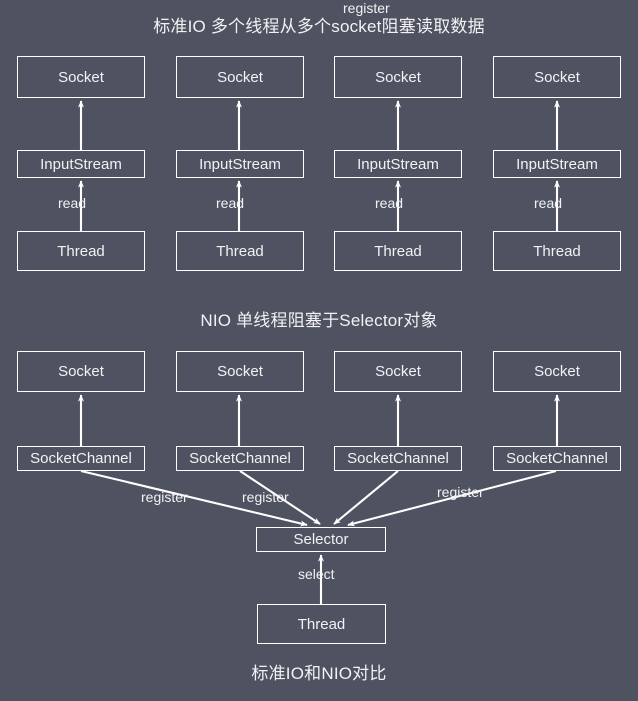 The width and height of the screenshot is (638, 701). Describe the element at coordinates (319, 26) in the screenshot. I see `standard-io-title: 标准IO 多个线程从多个socket阻塞读取数据` at that location.